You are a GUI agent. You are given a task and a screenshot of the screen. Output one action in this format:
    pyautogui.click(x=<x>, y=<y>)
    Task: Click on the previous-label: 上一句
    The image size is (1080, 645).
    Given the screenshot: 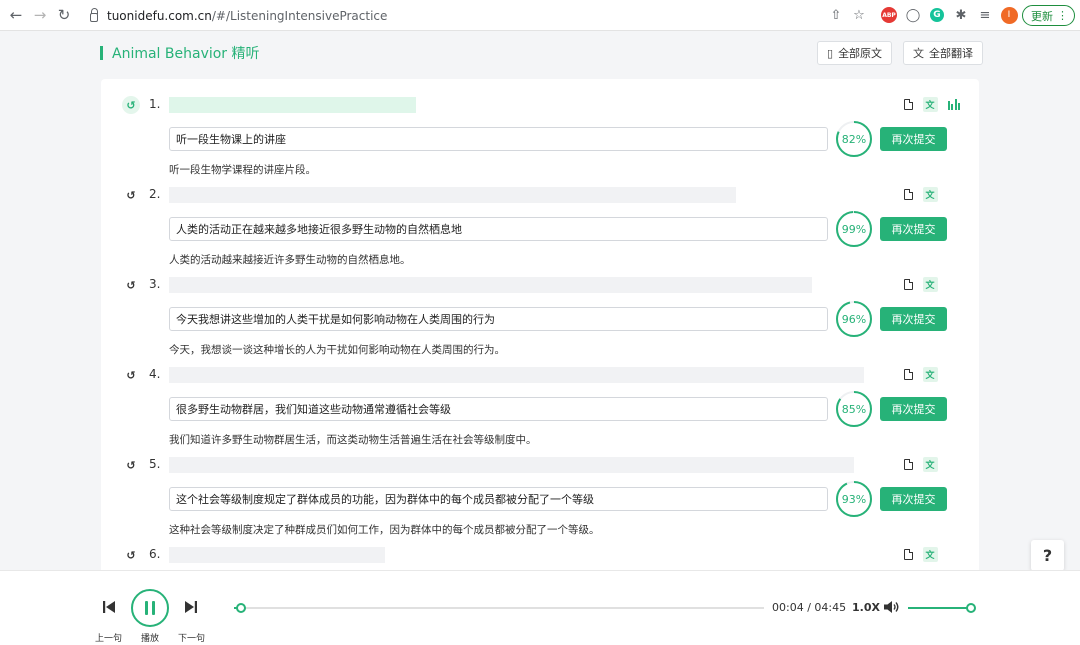 What is the action you would take?
    pyautogui.click(x=109, y=639)
    